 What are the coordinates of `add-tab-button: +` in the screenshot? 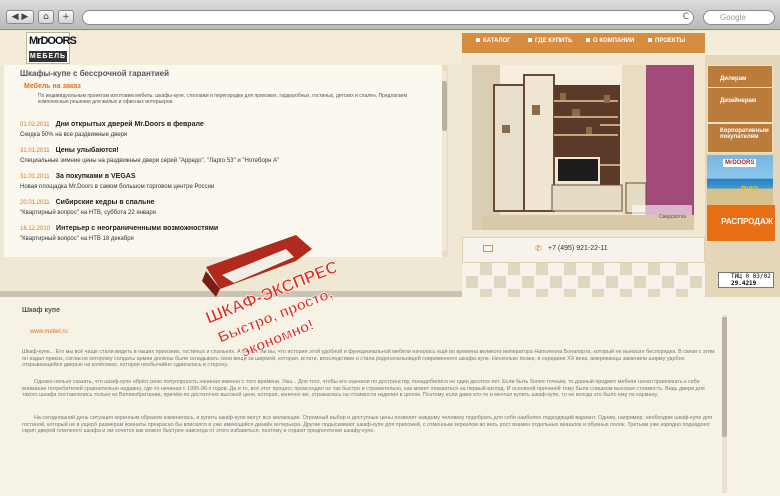 It's located at (66, 17).